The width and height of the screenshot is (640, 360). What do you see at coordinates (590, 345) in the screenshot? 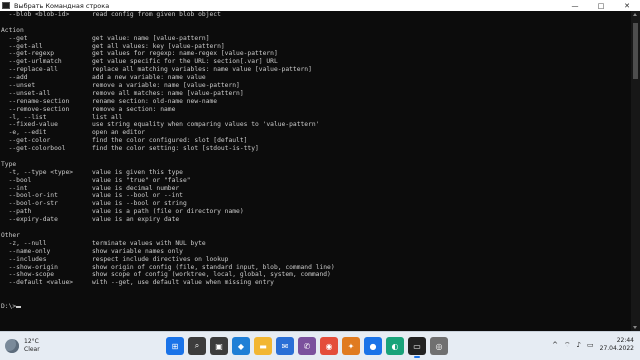
I see `battery-icon: ▭` at bounding box center [590, 345].